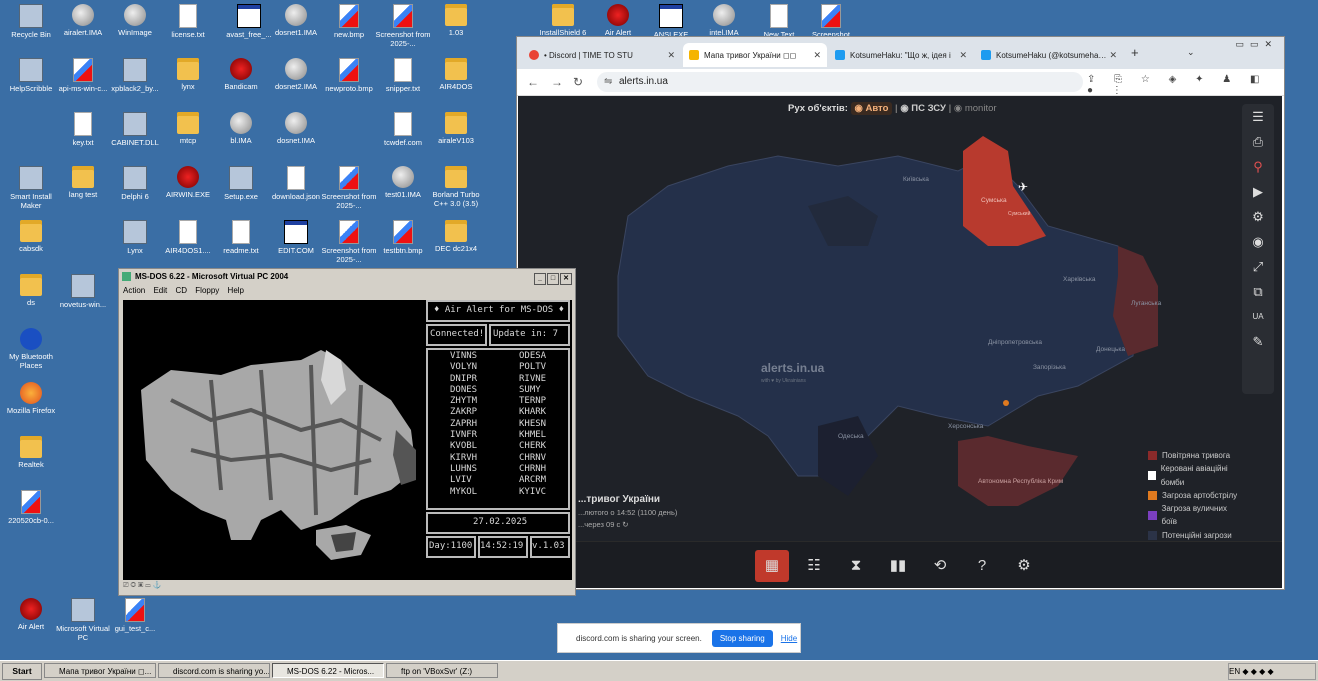 Image resolution: width=1318 pixels, height=681 pixels. I want to click on language-icon: UA, so click(1258, 316).